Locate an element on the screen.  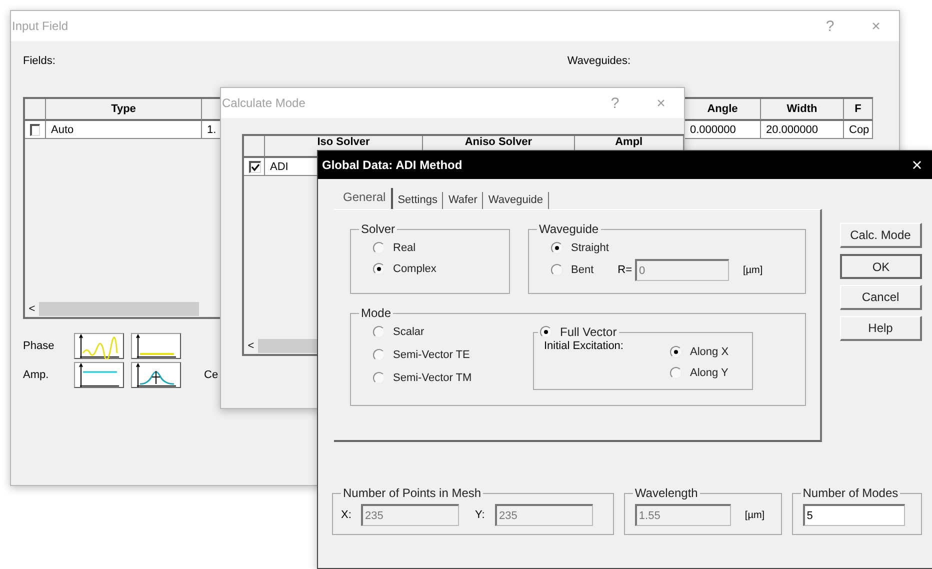
waveguides-label: Waveguides: is located at coordinates (599, 62).